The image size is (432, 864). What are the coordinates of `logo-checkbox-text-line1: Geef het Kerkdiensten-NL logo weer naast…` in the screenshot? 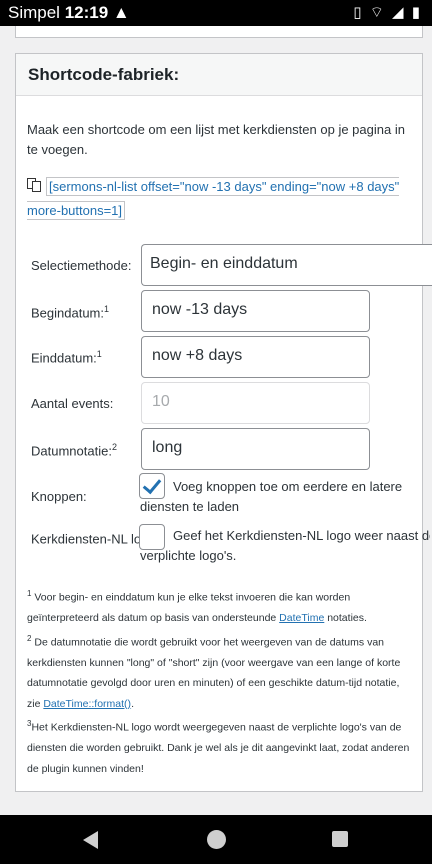 It's located at (301, 535).